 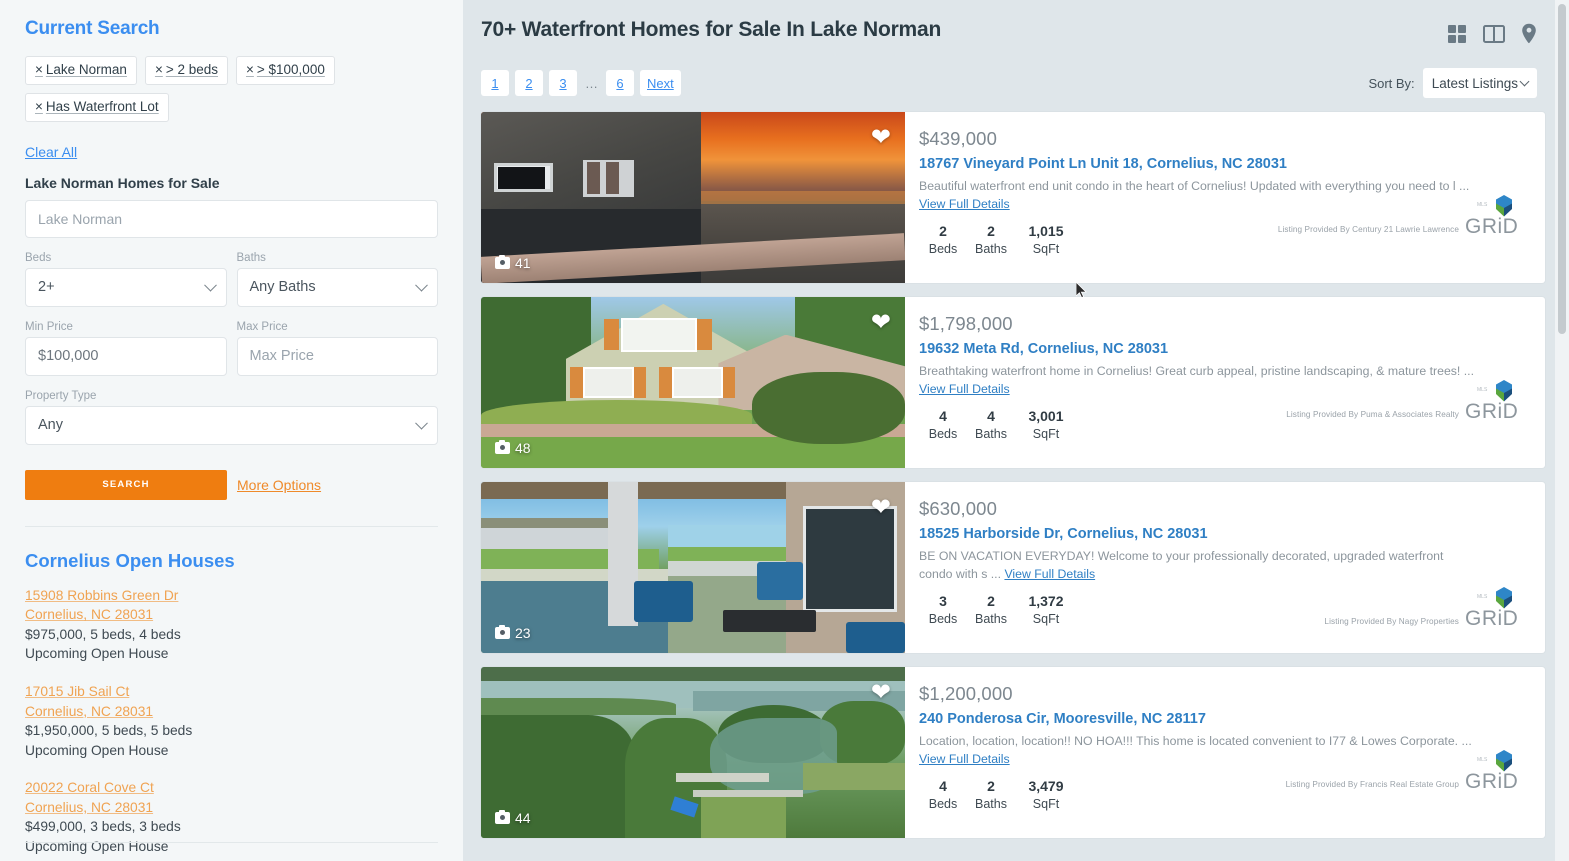 I want to click on chevron-down-icon, so click(x=421, y=285).